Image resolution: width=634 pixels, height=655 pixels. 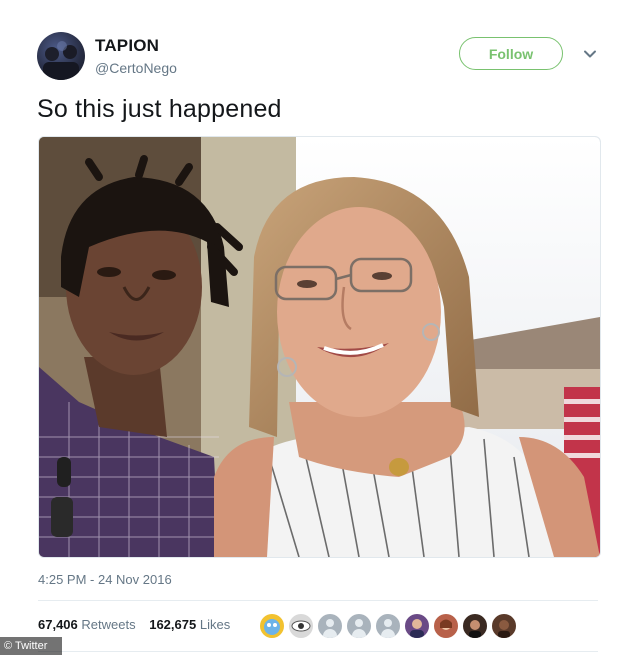 What do you see at coordinates (136, 68) in the screenshot?
I see `user-handle: @CertoNego` at bounding box center [136, 68].